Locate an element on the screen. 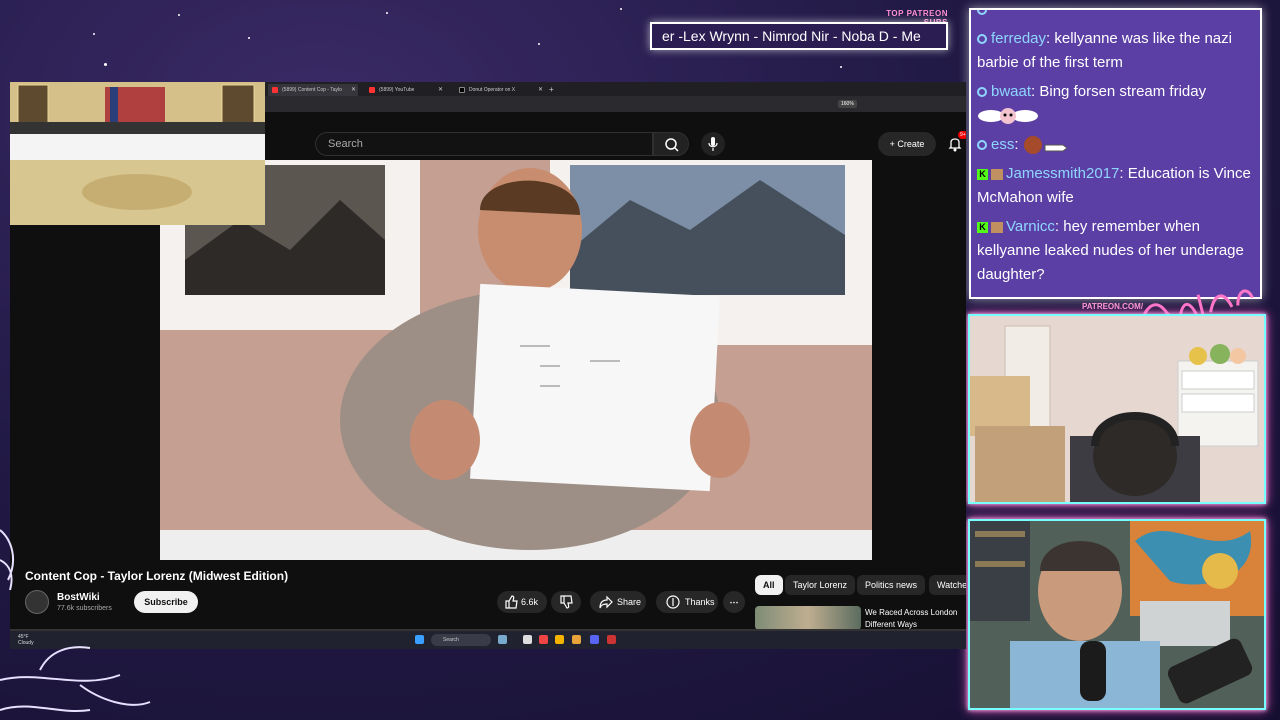 This screenshot has height=720, width=1280. webcam-top is located at coordinates (1117, 409).